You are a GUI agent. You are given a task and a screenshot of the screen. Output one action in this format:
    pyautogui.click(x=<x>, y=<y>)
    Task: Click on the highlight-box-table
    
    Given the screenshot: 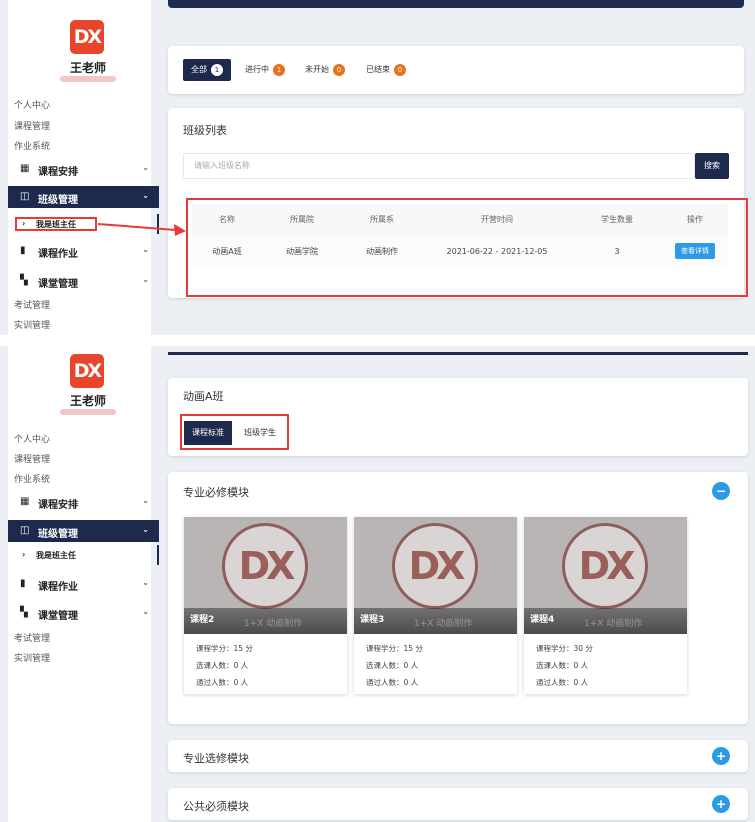 What is the action you would take?
    pyautogui.click(x=467, y=247)
    